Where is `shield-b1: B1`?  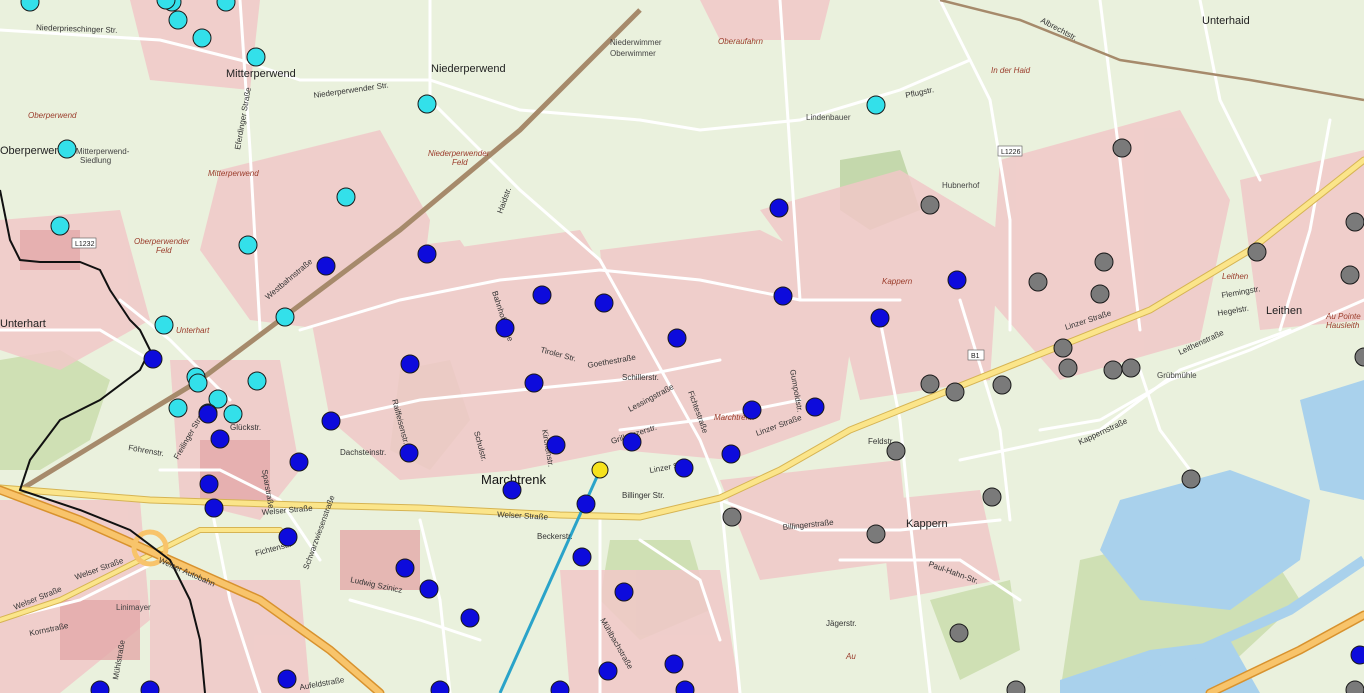 shield-b1: B1 is located at coordinates (975, 356).